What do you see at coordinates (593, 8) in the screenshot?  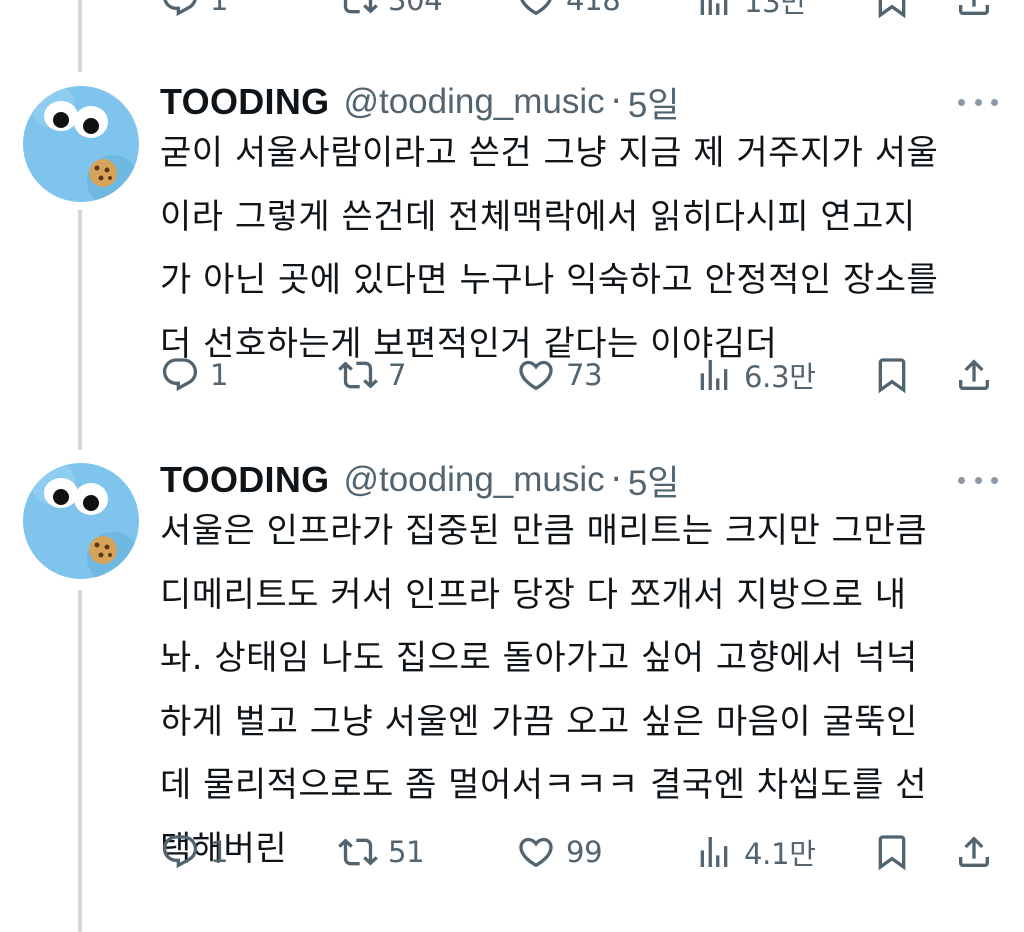 I see `like-count: 418` at bounding box center [593, 8].